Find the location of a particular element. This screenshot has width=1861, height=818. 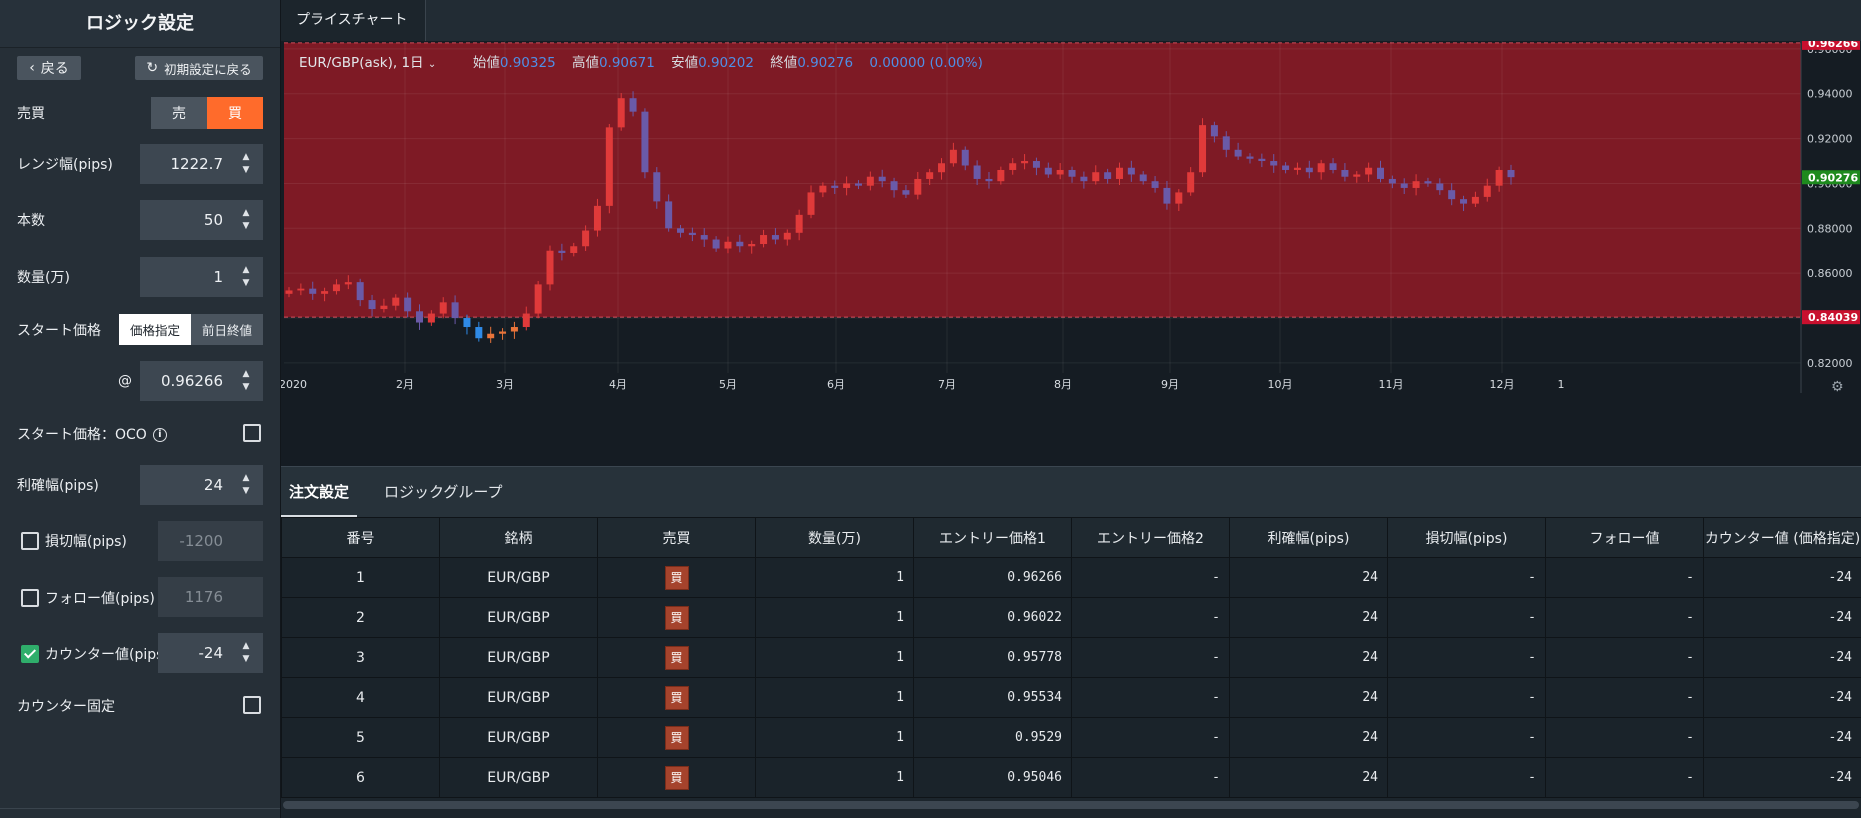

column-header: カウンター値 (価格指定) is located at coordinates (1782, 537).